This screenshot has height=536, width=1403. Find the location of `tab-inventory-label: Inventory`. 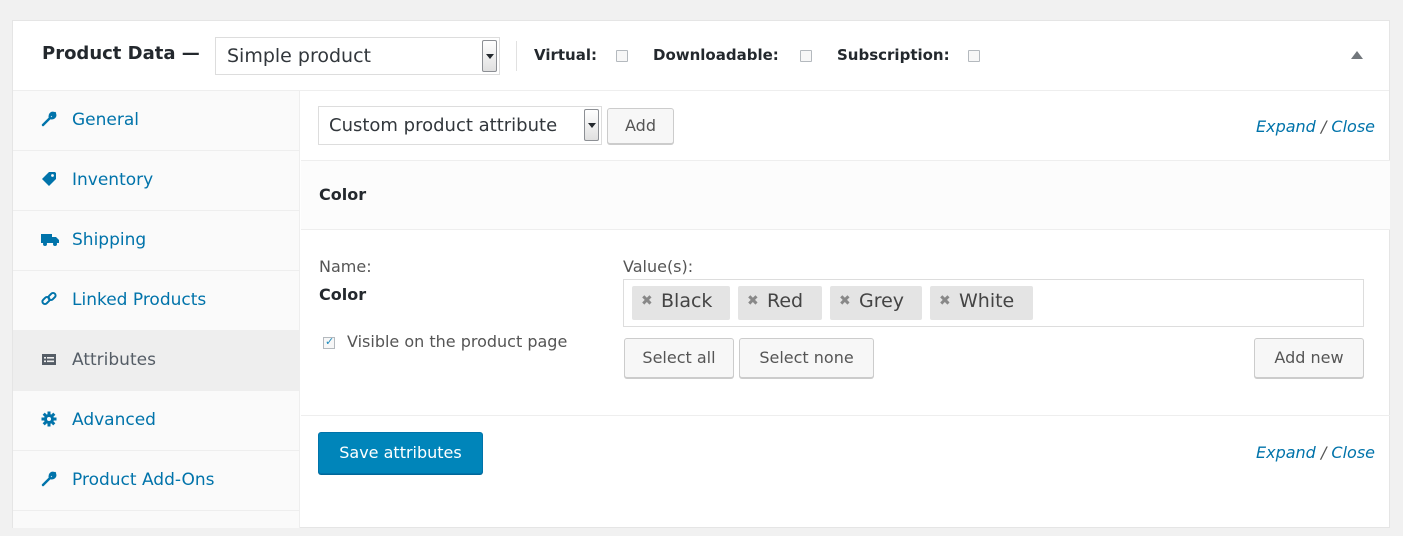

tab-inventory-label: Inventory is located at coordinates (113, 180).